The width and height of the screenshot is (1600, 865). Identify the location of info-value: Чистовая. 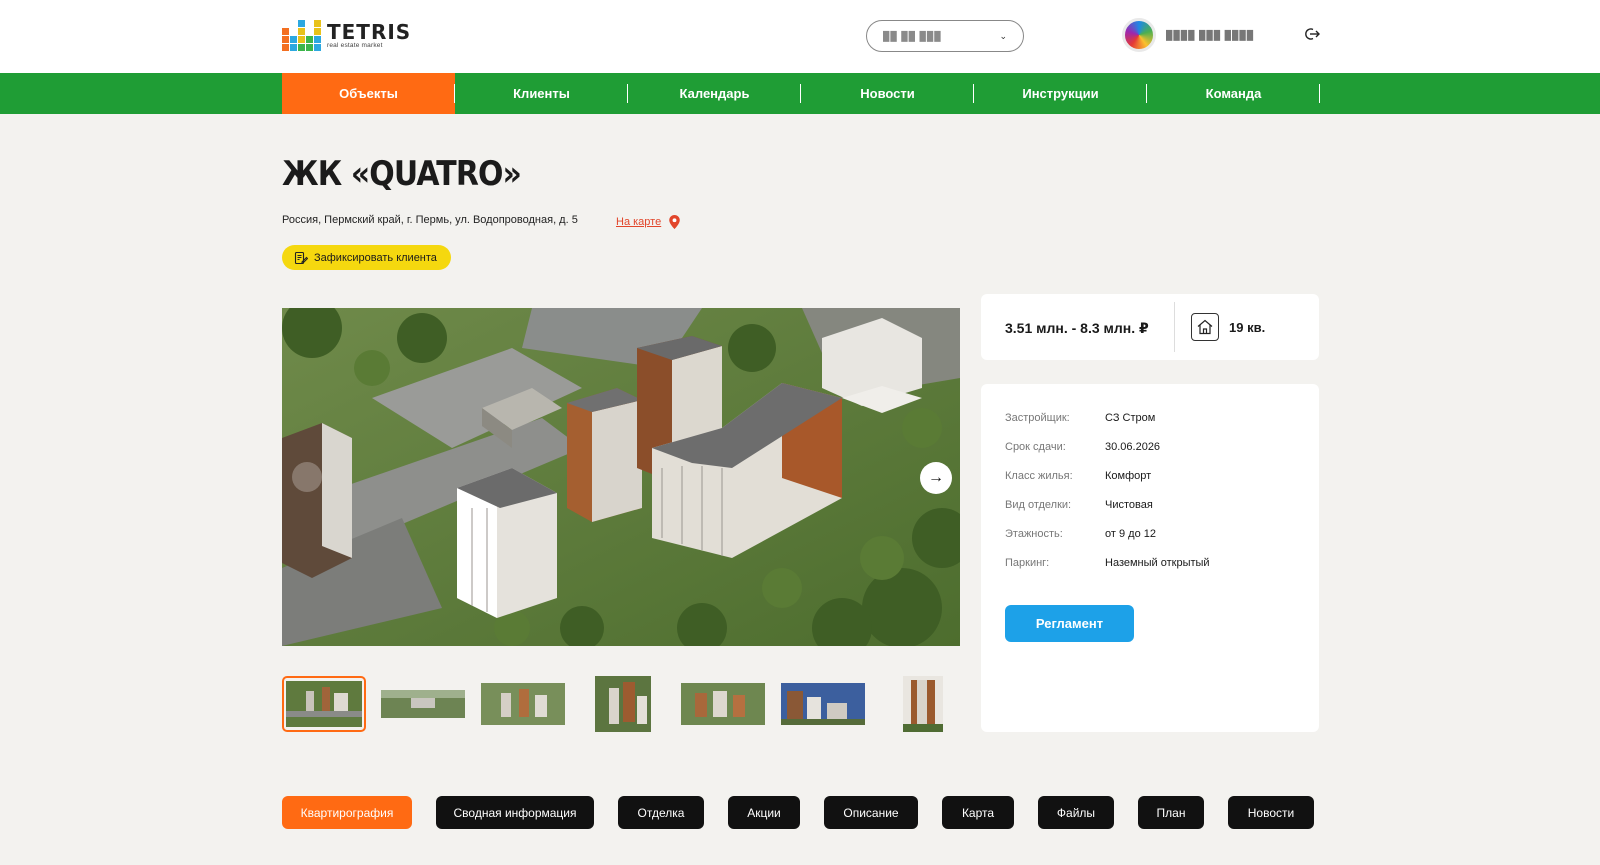
(1129, 505).